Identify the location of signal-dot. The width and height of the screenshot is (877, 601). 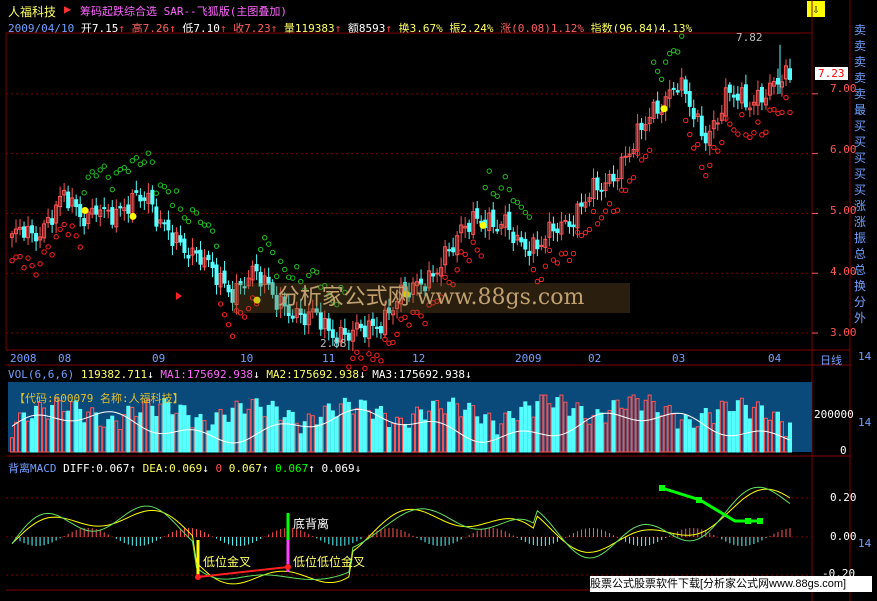
(483, 225).